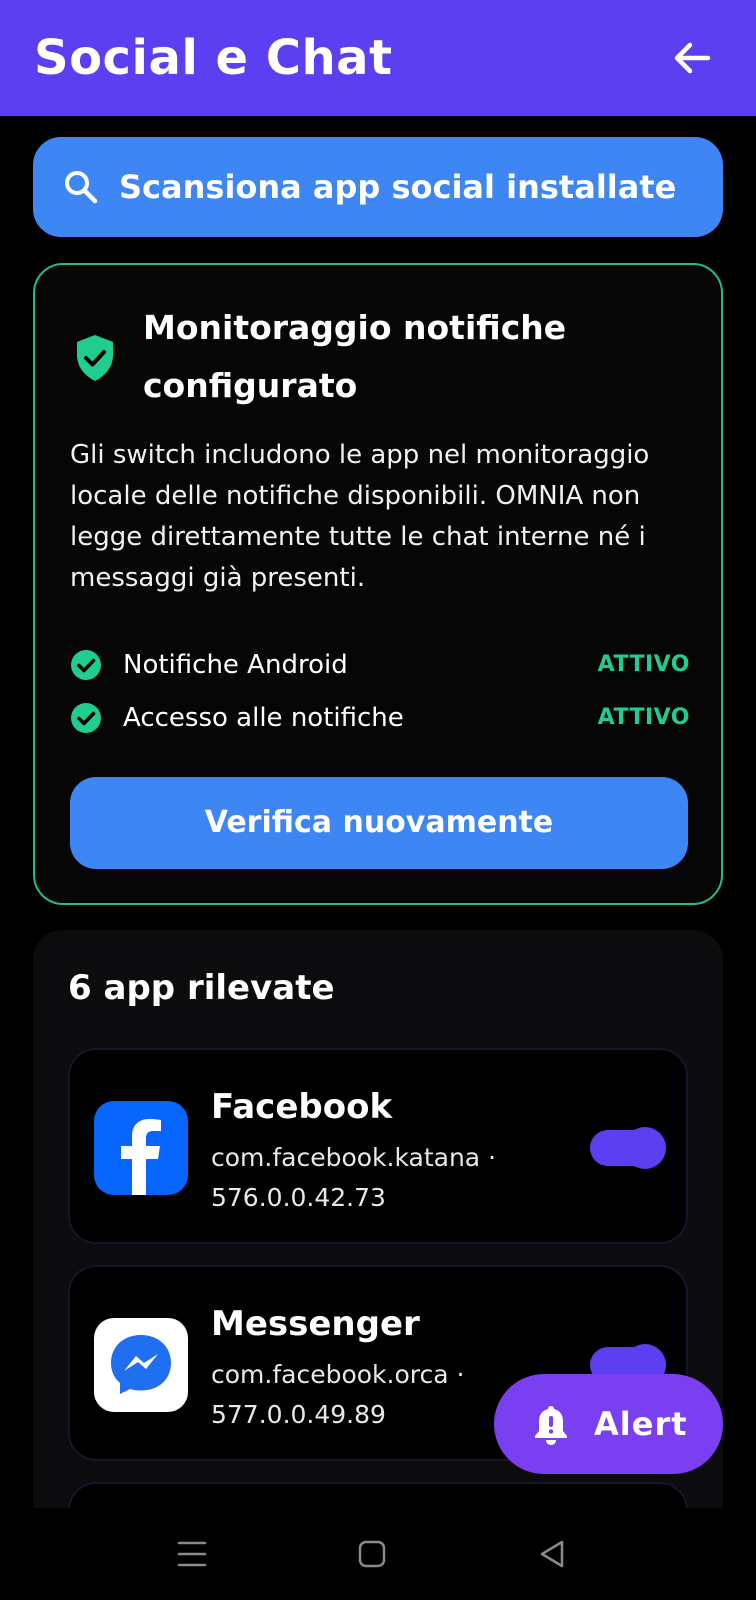  I want to click on app-monitor-toggle, so click(628, 1148).